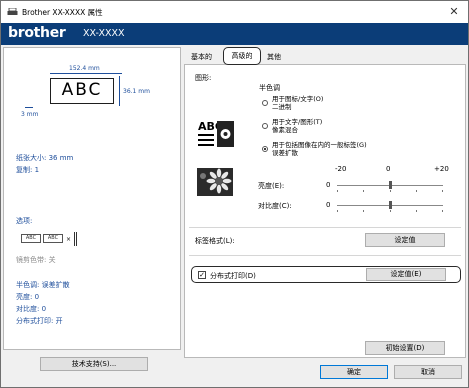 The width and height of the screenshot is (469, 388). Describe the element at coordinates (341, 169) in the screenshot. I see `scale-min-label: -20` at that location.